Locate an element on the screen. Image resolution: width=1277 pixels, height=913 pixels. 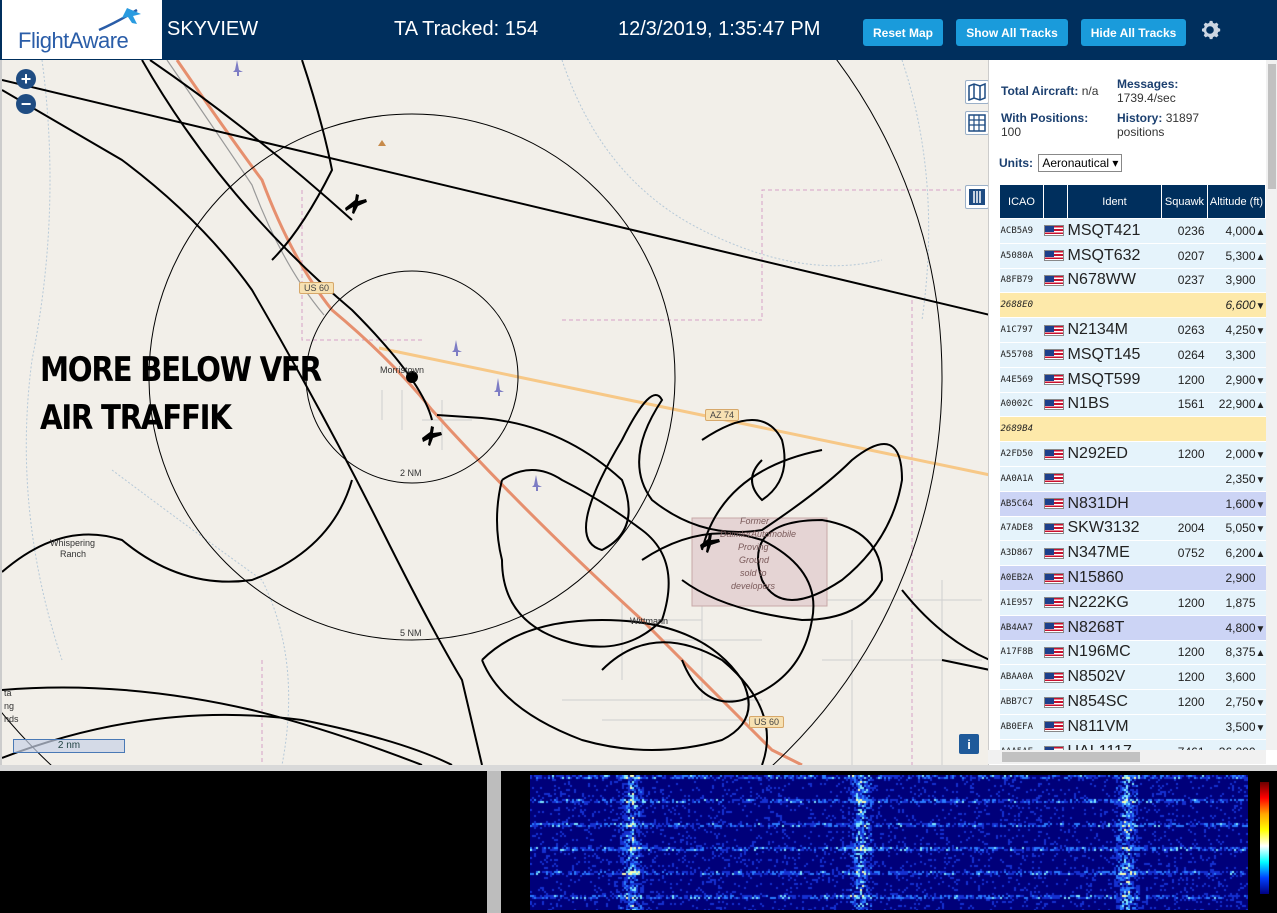
scale-bar: 2 nm is located at coordinates (69, 746).